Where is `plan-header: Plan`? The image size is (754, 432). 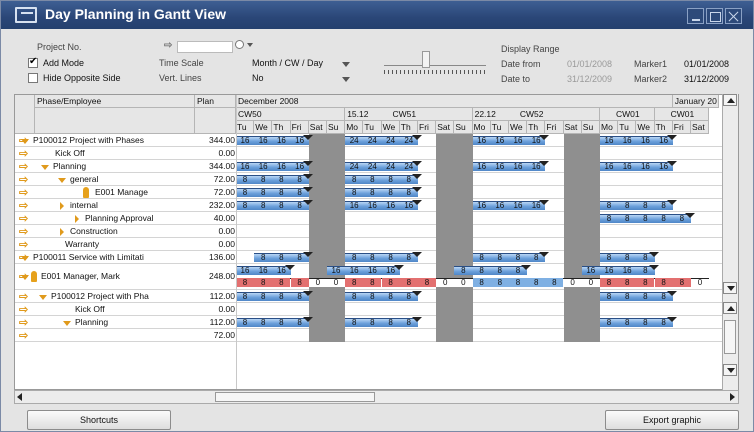
plan-header: Plan is located at coordinates (215, 101).